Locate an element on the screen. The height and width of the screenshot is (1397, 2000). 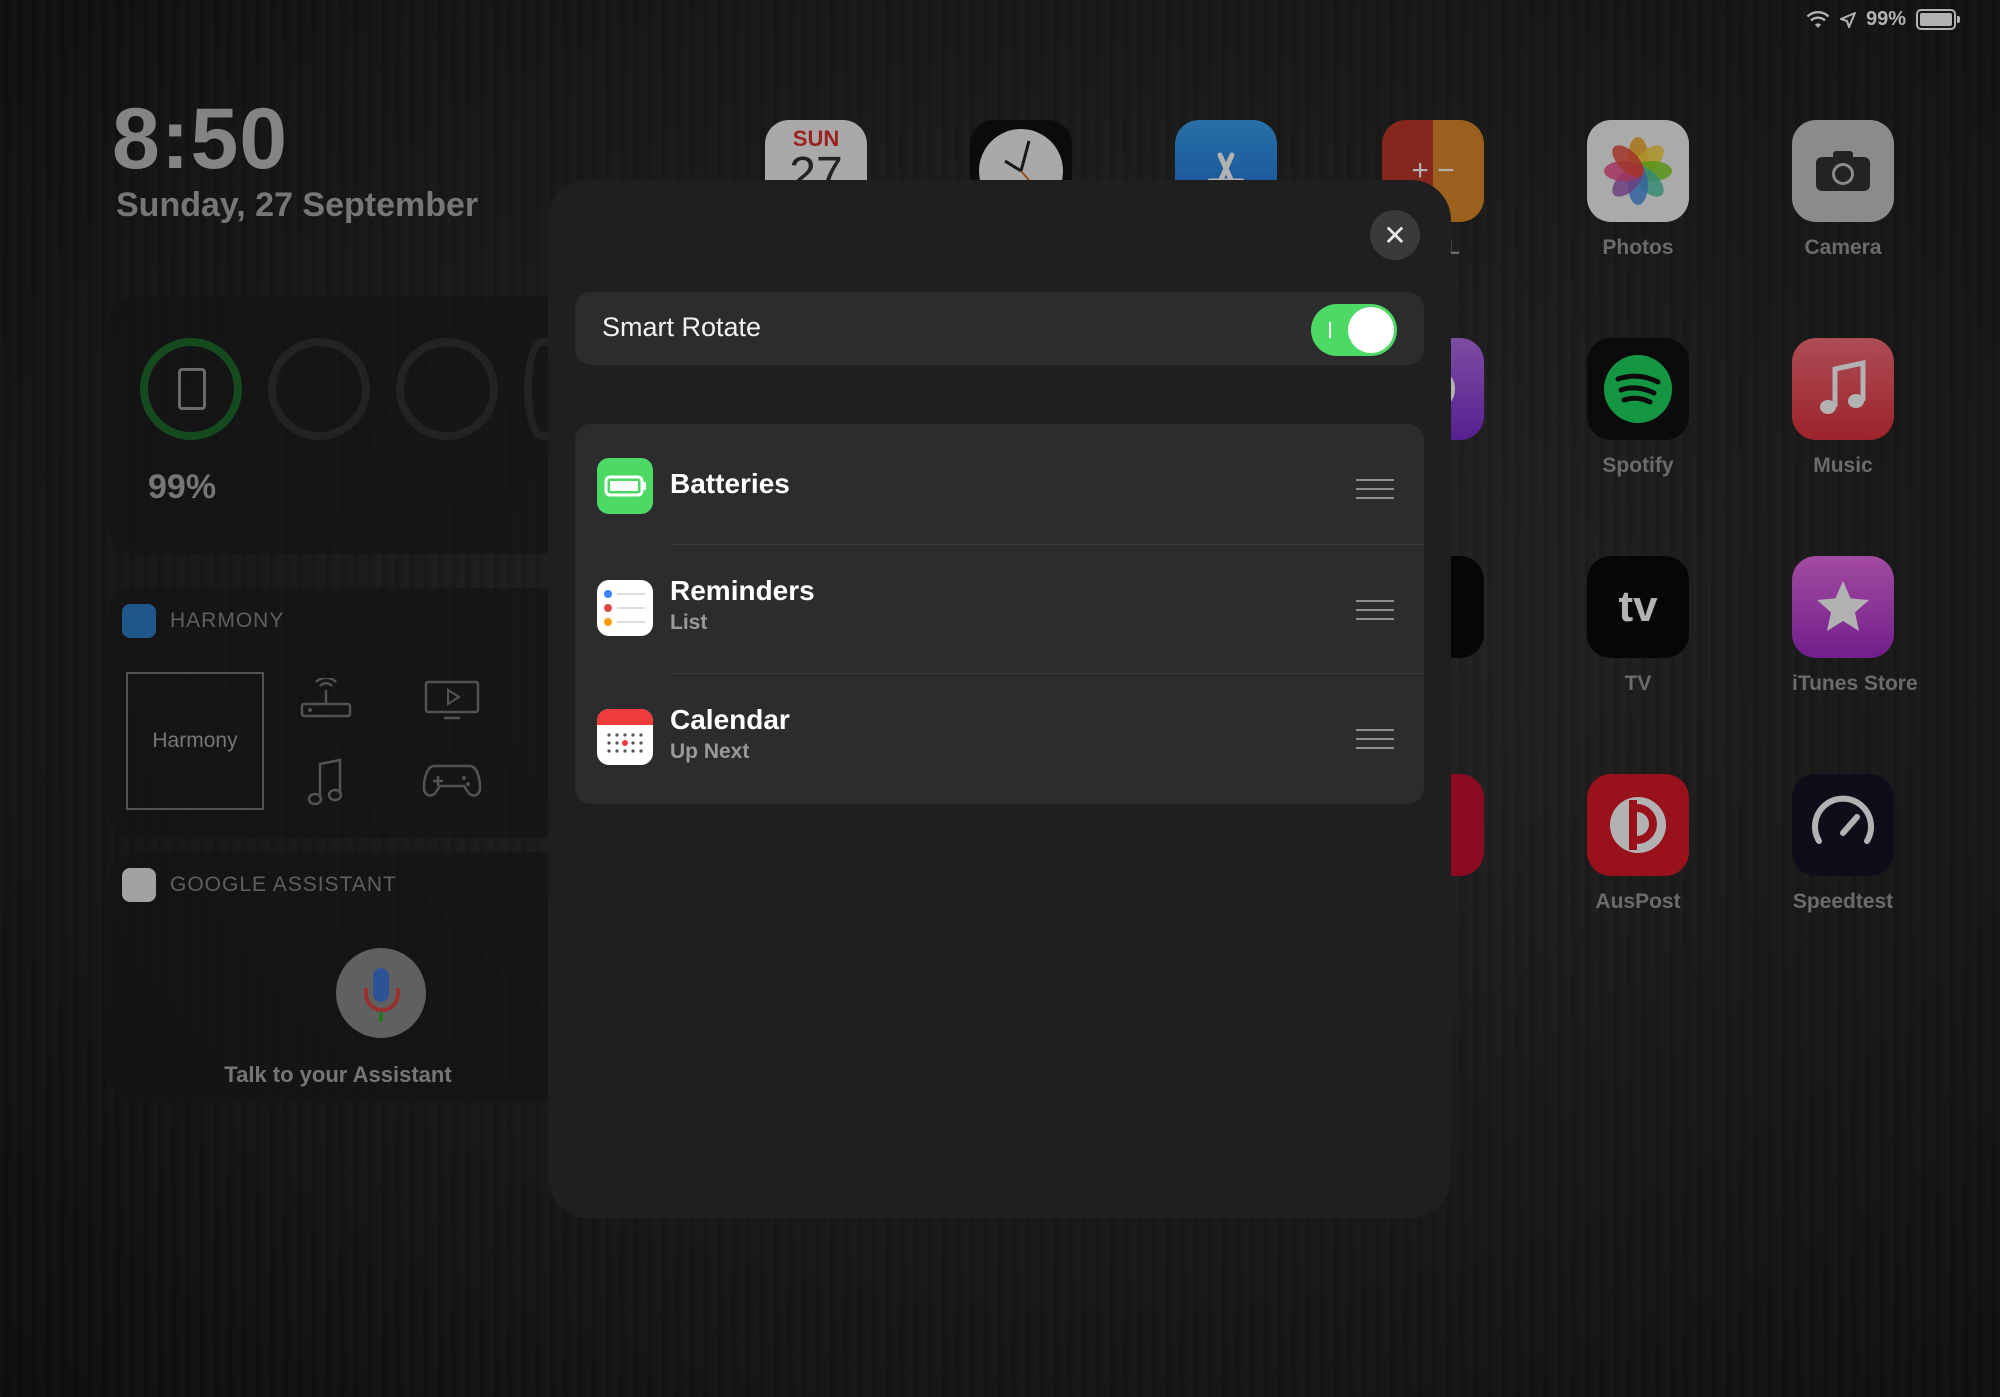
location-icon is located at coordinates (1847, 19).